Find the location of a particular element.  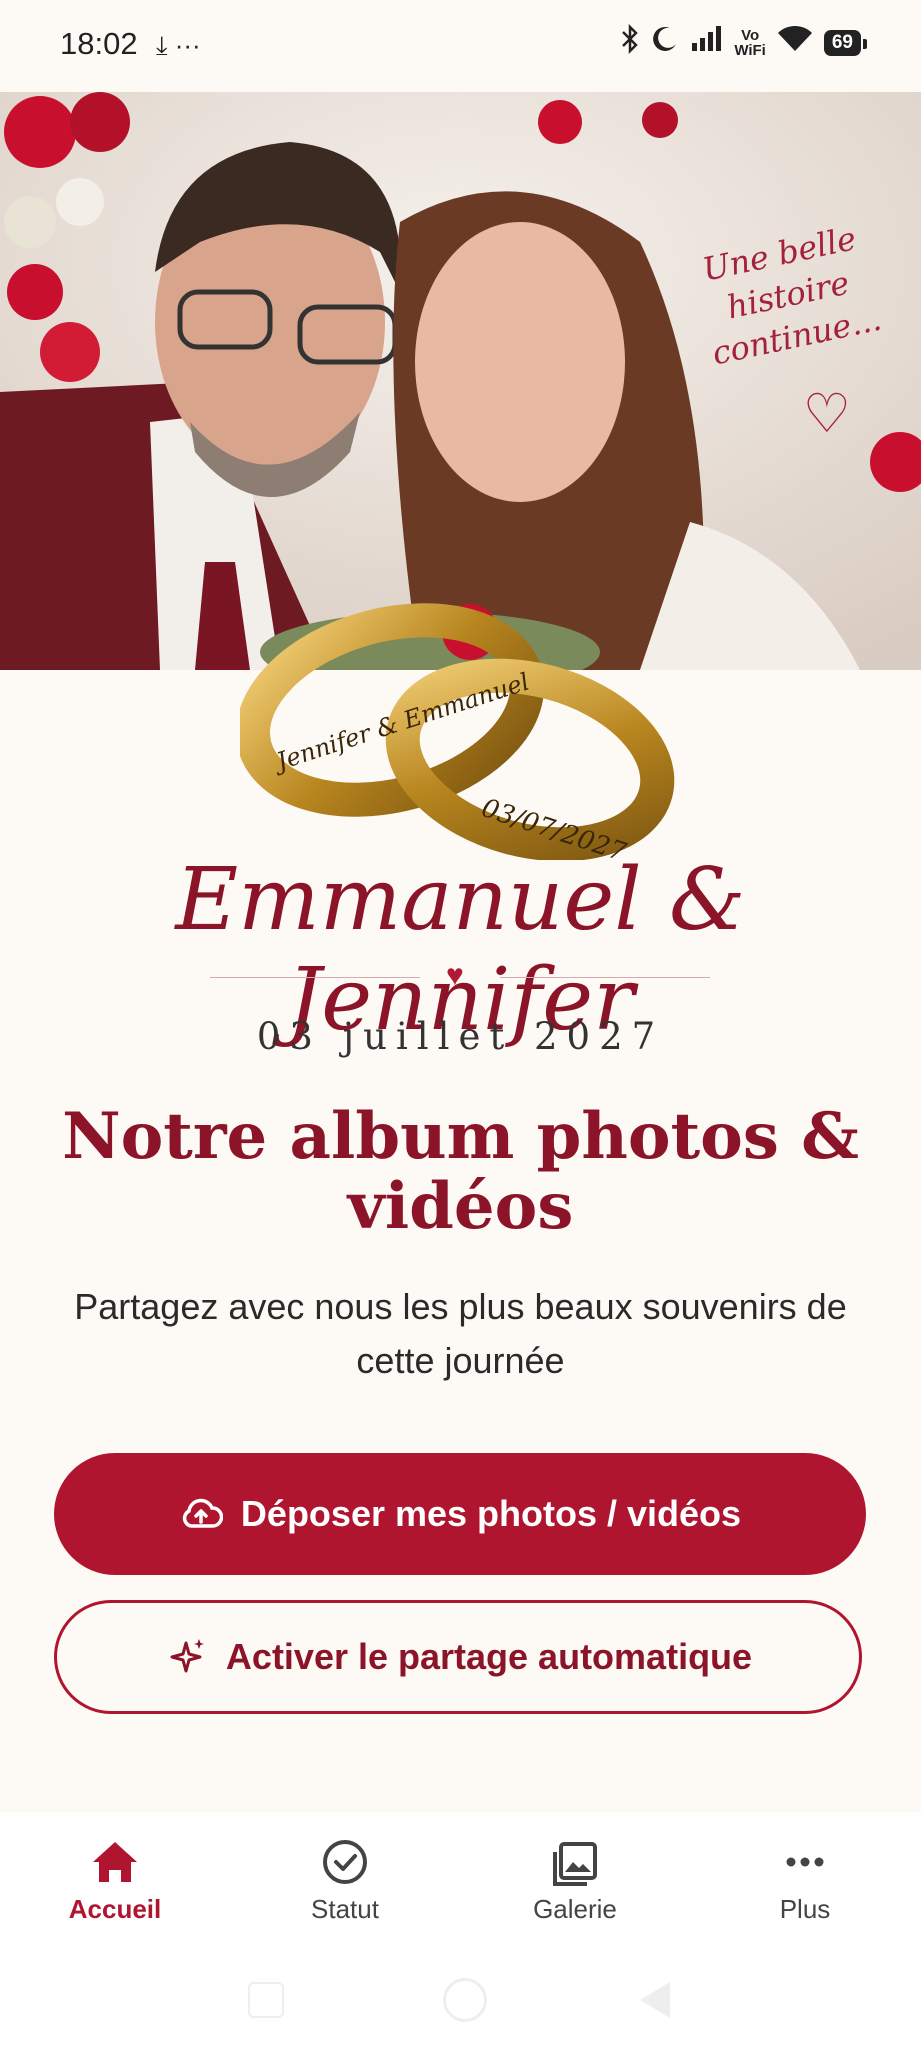

status-icons: Vo WiFi 69 is located at coordinates (744, 42).